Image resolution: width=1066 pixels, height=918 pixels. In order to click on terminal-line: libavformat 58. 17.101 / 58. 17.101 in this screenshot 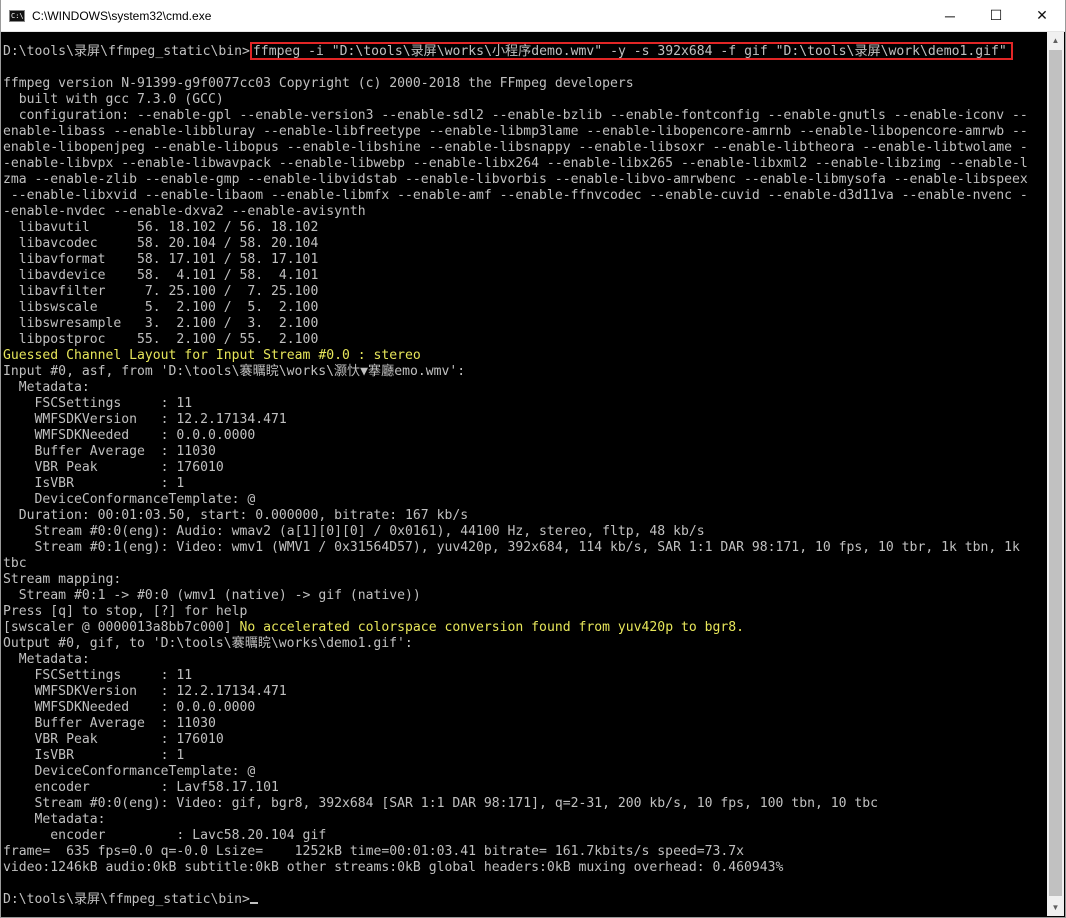, I will do `click(161, 259)`.